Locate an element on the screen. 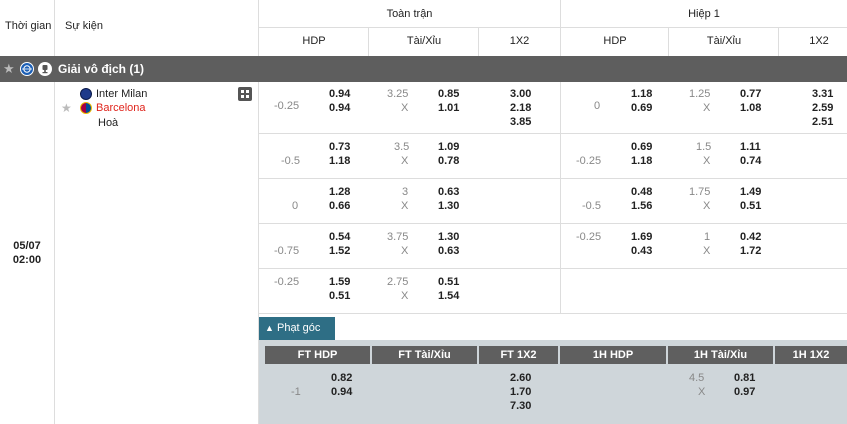 The image size is (847, 424). h1-ou-under-odds: 1.72 is located at coordinates (750, 251).